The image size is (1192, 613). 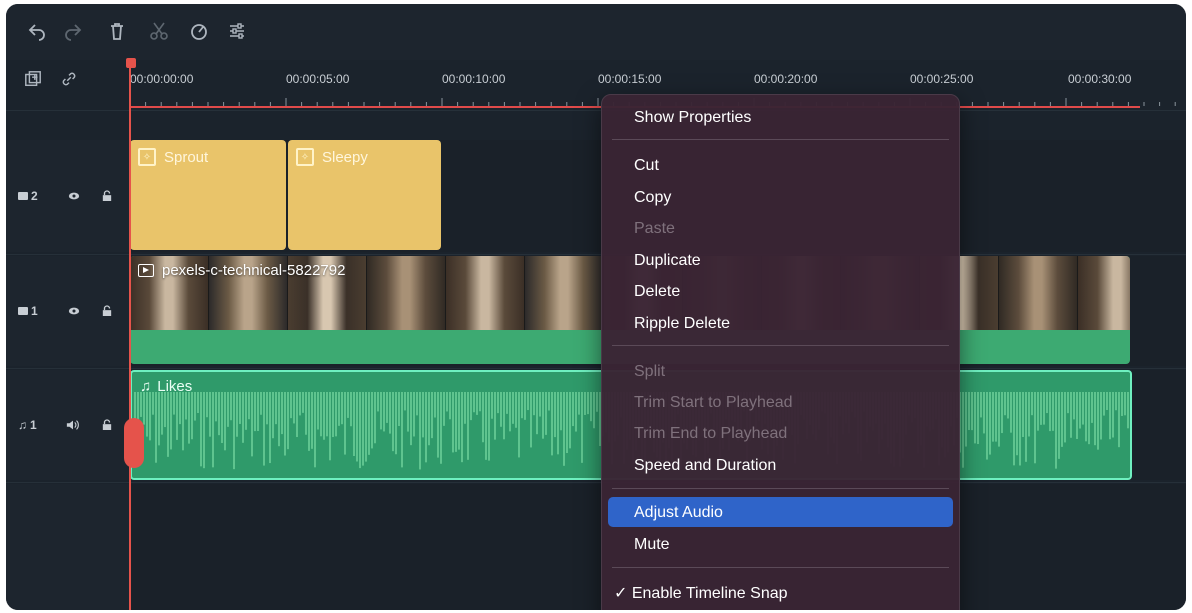 I want to click on menu-item-ripple-delete: Ripple Delete, so click(x=682, y=324).